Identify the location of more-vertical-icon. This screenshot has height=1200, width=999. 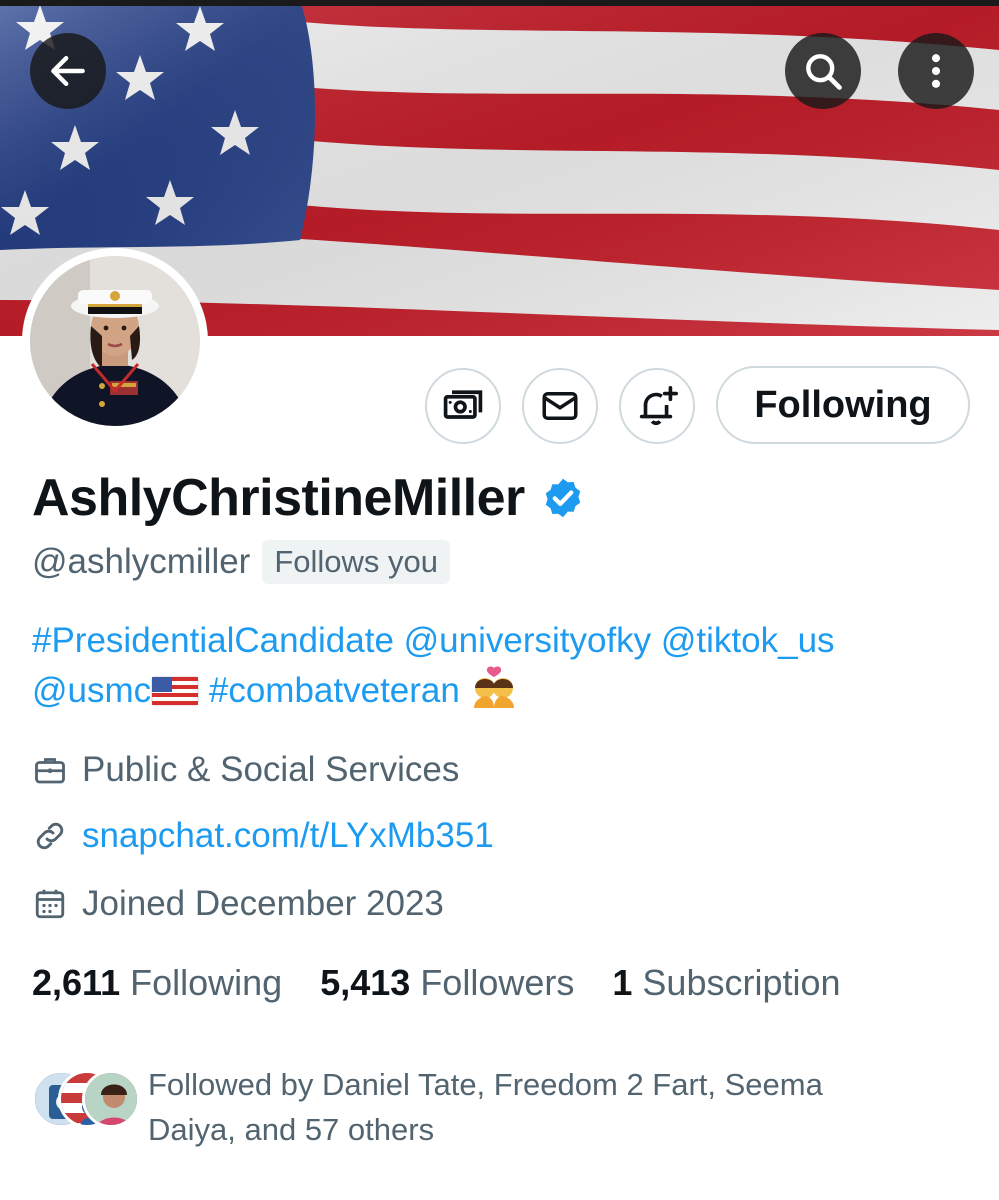
(936, 71).